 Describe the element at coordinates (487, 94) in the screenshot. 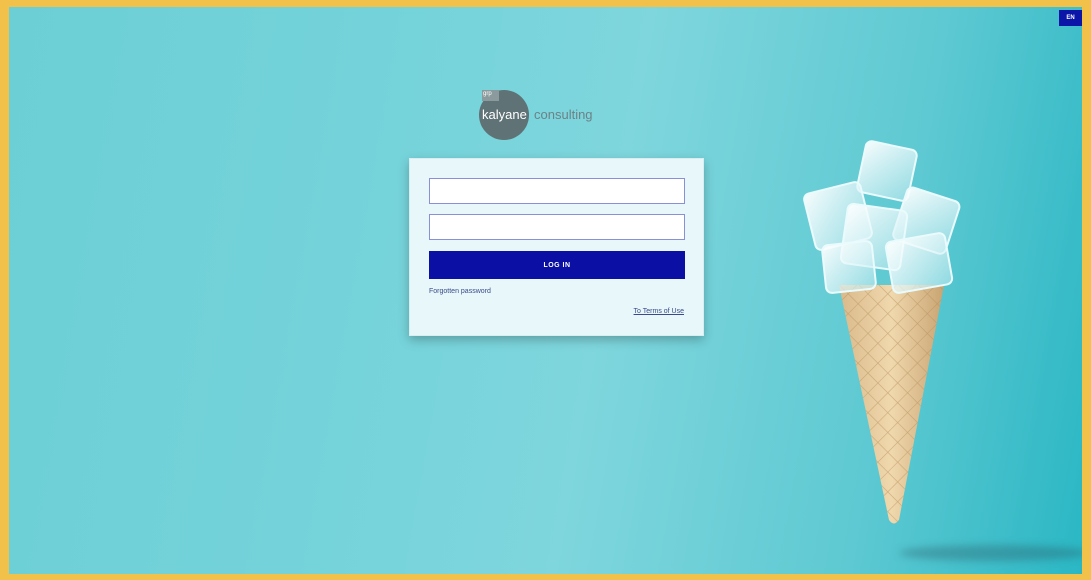

I see `logo-tag: grp` at that location.